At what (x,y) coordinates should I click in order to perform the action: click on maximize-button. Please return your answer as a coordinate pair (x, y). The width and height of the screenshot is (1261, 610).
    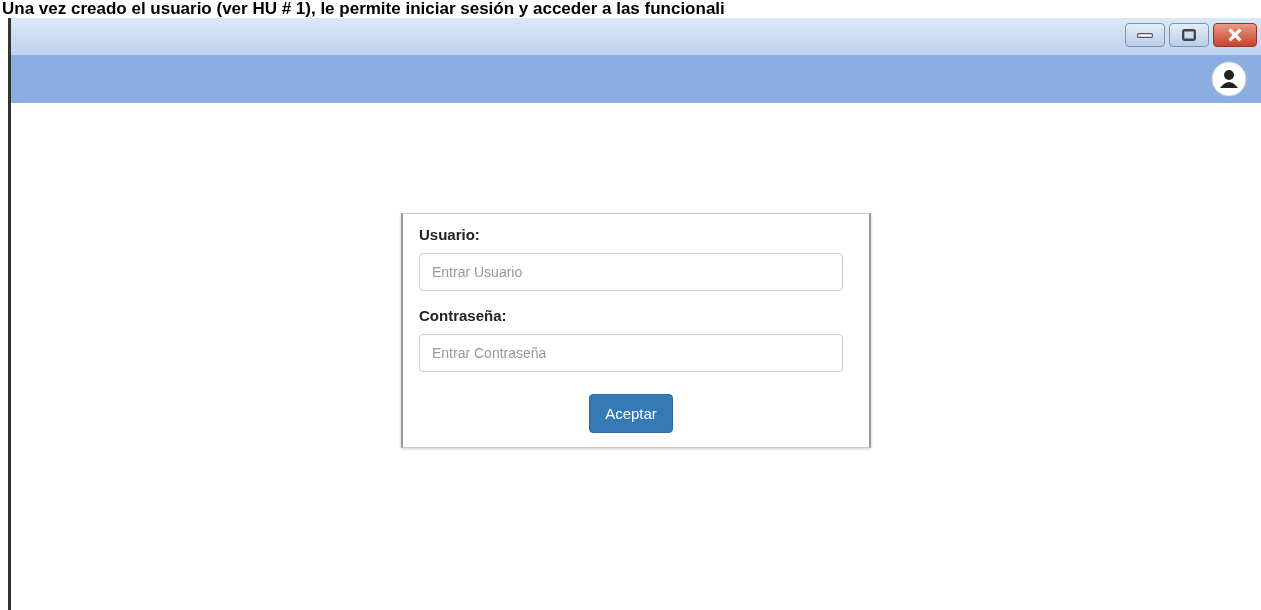
    Looking at the image, I should click on (1189, 35).